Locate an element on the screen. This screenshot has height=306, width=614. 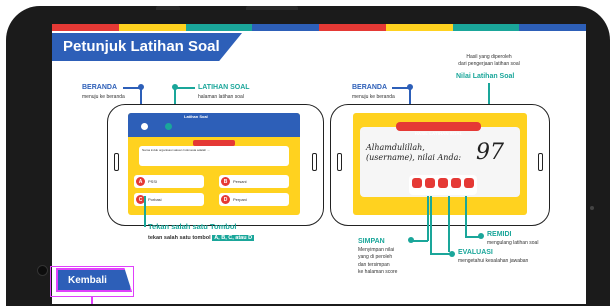
camera-icon is located at coordinates (42, 270).